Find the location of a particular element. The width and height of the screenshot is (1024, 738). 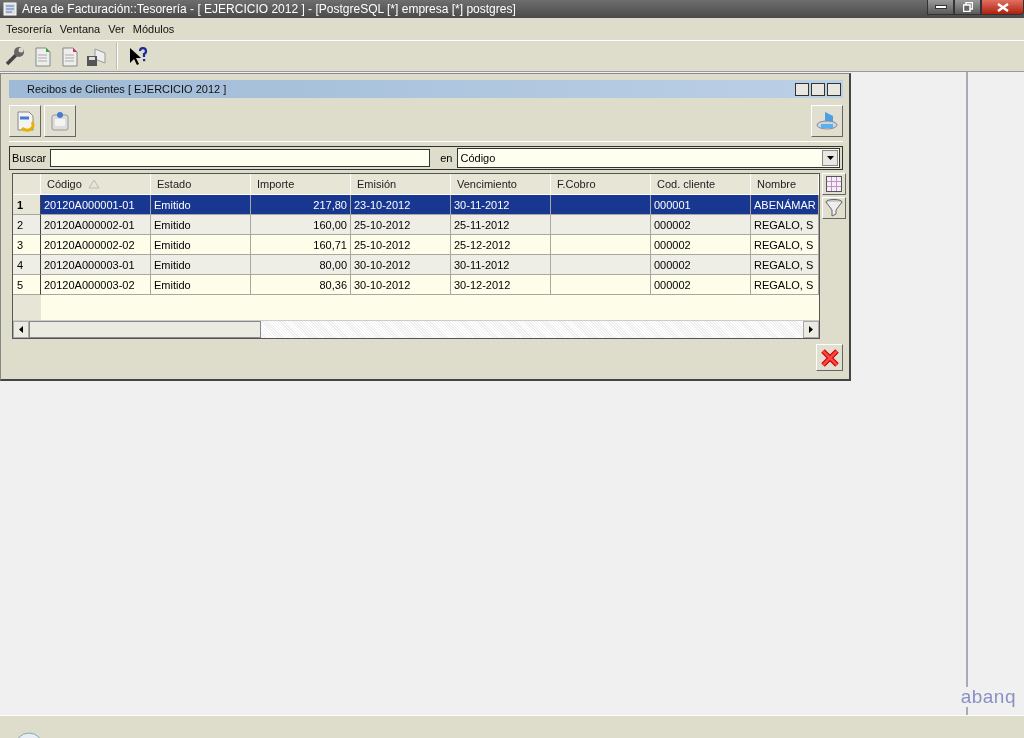

column-header: F.Cobro is located at coordinates (601, 184).